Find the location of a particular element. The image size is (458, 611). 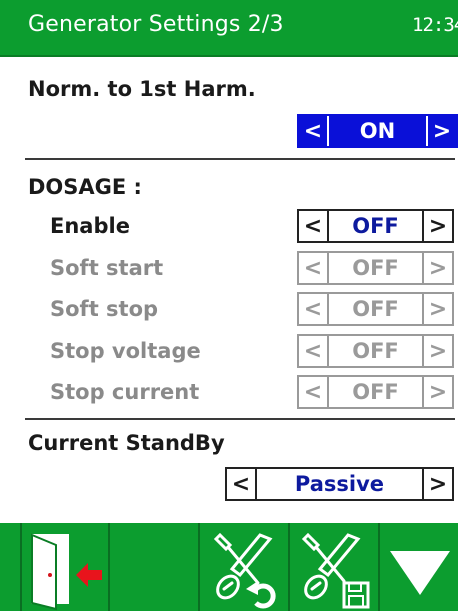

dosage-heading: DOSAGE : is located at coordinates (85, 187).